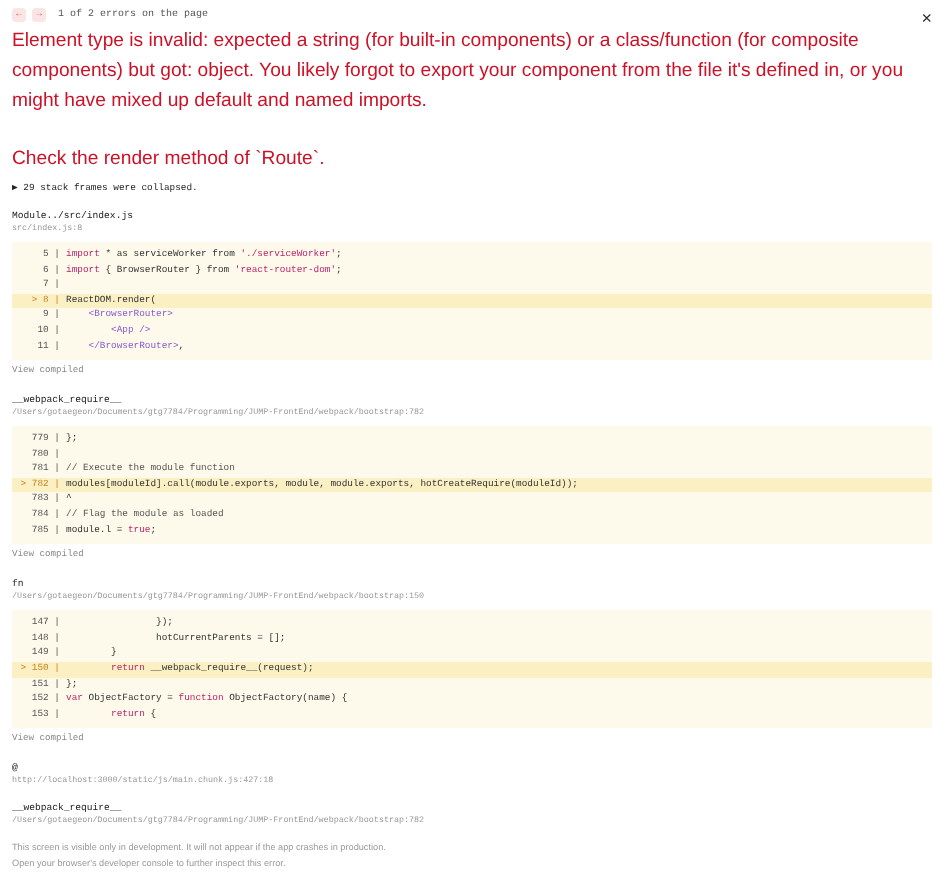  Describe the element at coordinates (169, 160) in the screenshot. I see `error-hint: Check the render method of `Route`.` at that location.